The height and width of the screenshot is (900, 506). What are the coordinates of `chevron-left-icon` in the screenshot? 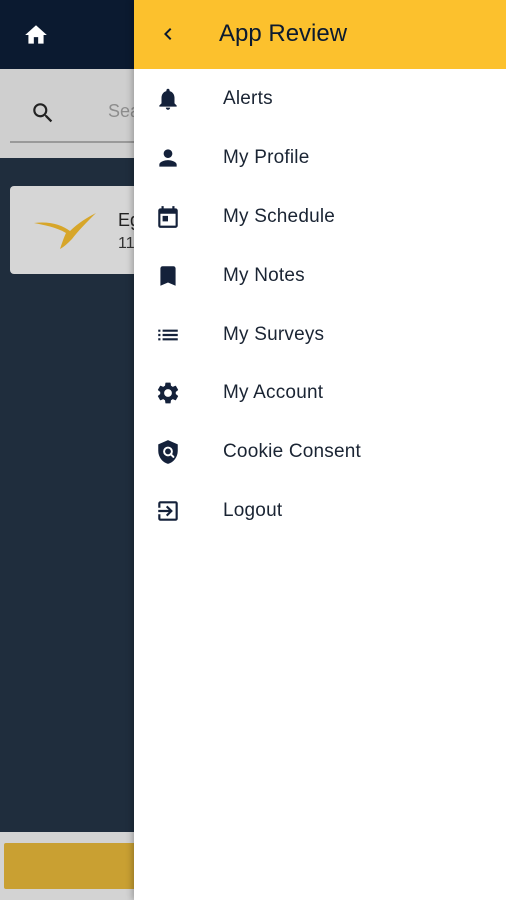 It's located at (168, 34).